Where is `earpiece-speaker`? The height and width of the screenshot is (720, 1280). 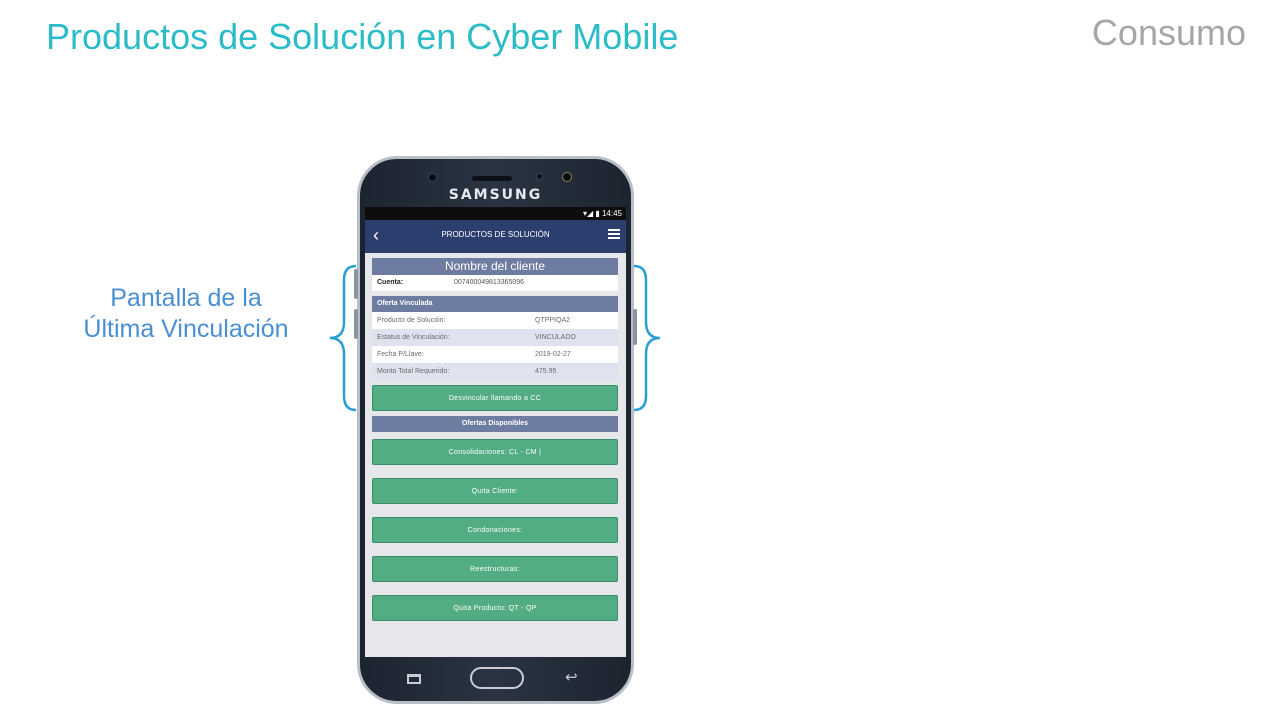
earpiece-speaker is located at coordinates (492, 178).